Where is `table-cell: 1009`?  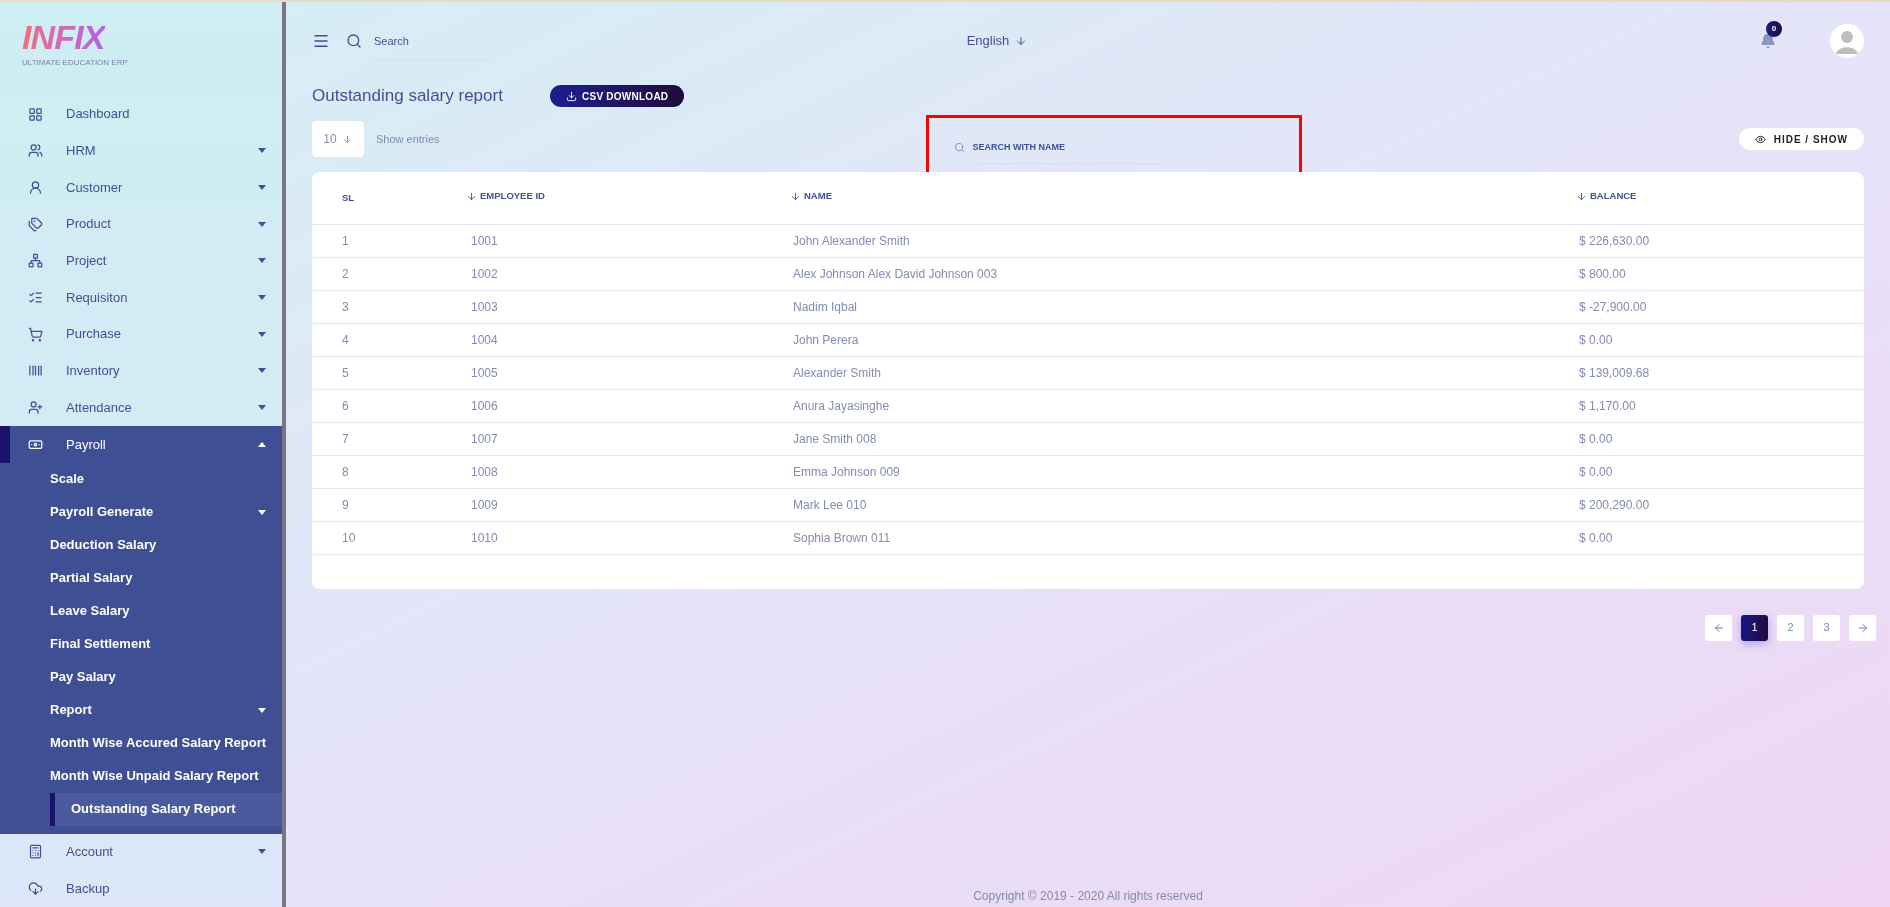
table-cell: 1009 is located at coordinates (484, 504).